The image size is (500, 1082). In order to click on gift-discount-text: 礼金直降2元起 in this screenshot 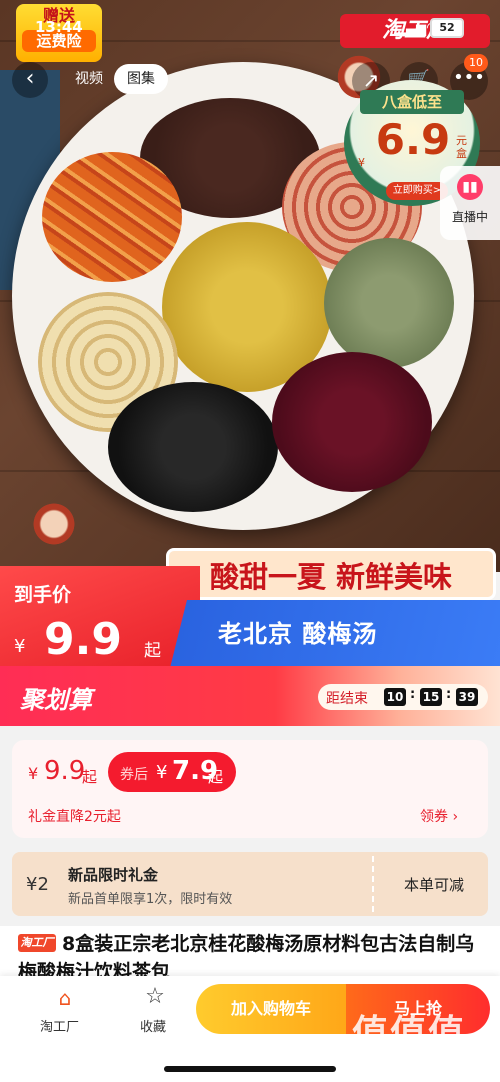, I will do `click(74, 817)`.